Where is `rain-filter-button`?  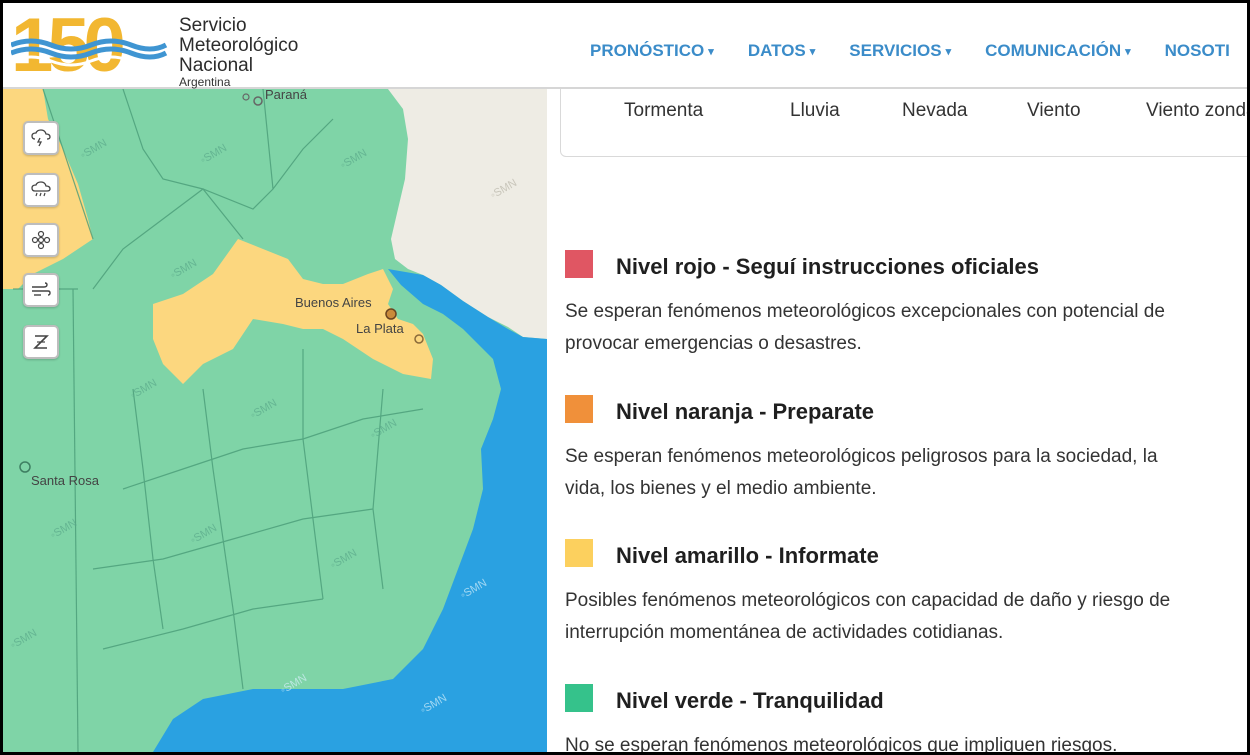
rain-filter-button is located at coordinates (41, 190).